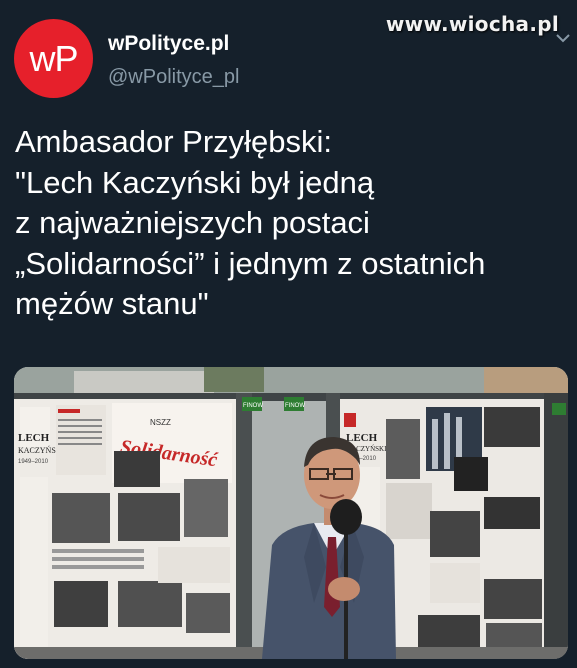  What do you see at coordinates (34, 438) in the screenshot?
I see `poster-left-title: LECH` at bounding box center [34, 438].